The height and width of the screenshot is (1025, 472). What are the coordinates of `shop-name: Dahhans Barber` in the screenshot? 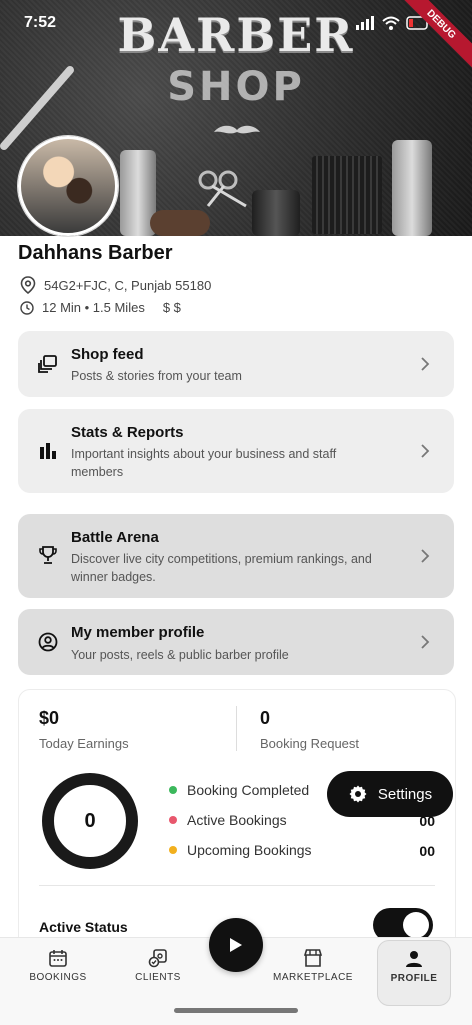 It's located at (95, 253).